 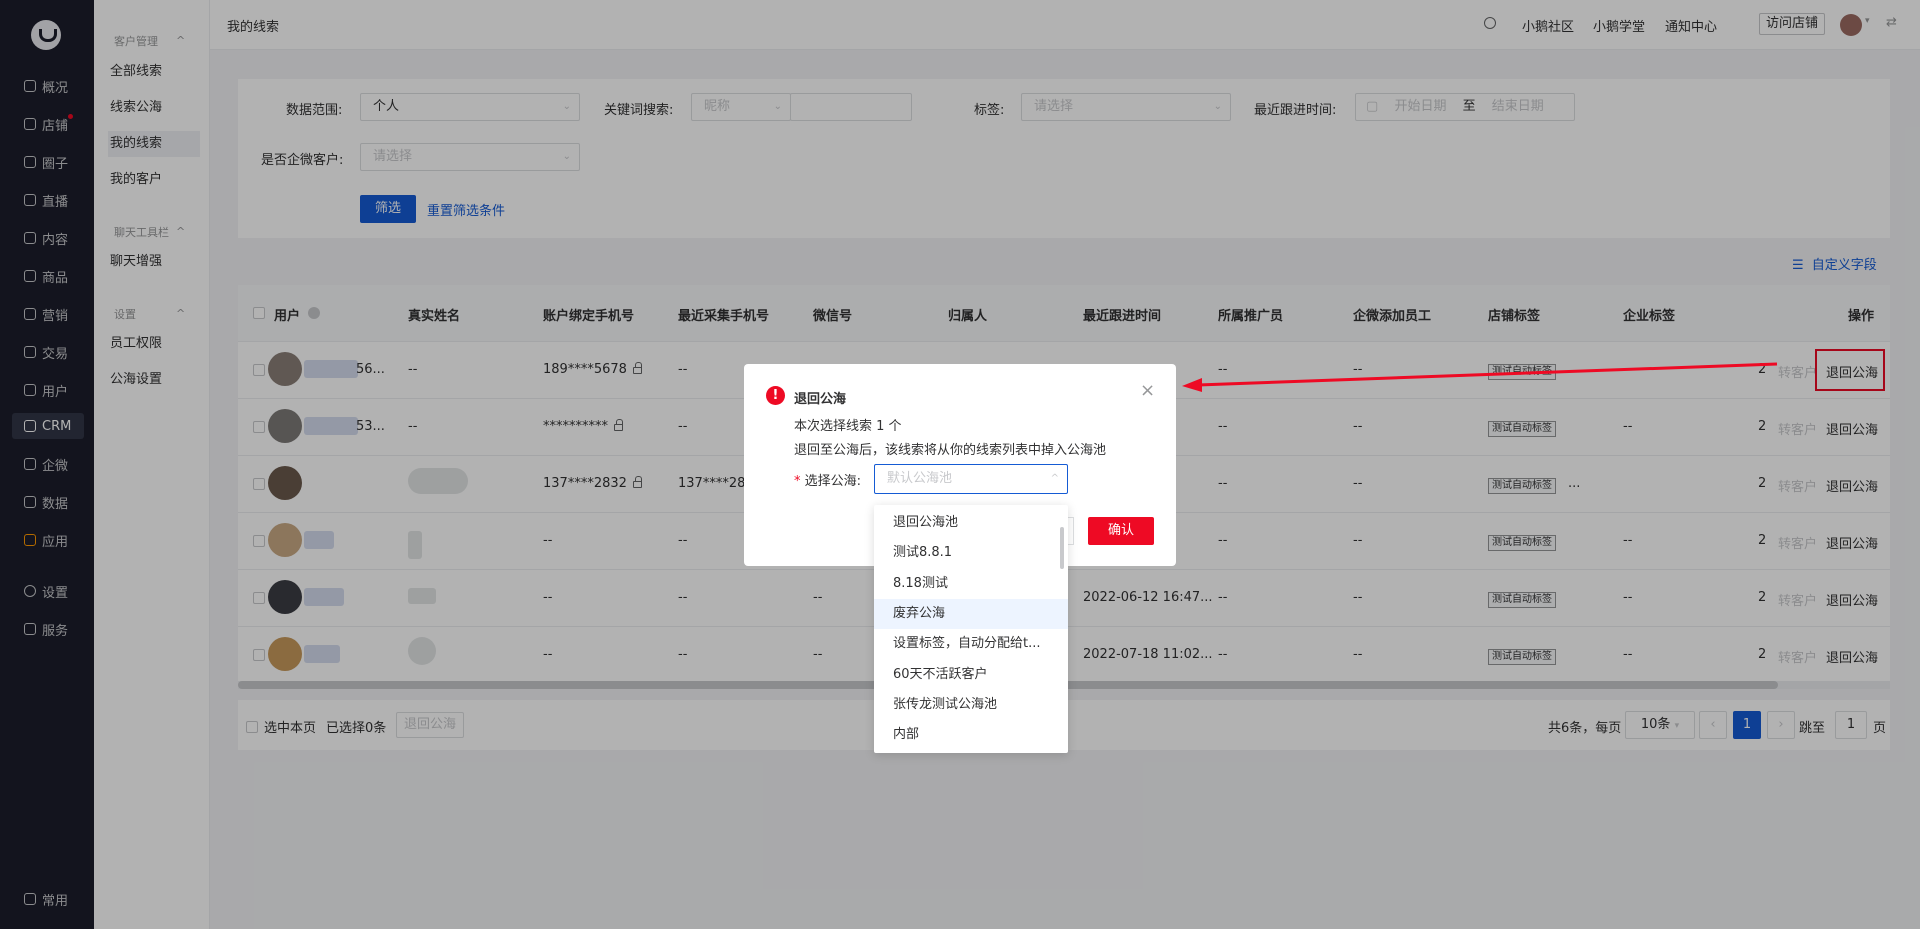 What do you see at coordinates (797, 481) in the screenshot?
I see `required-mark: *` at bounding box center [797, 481].